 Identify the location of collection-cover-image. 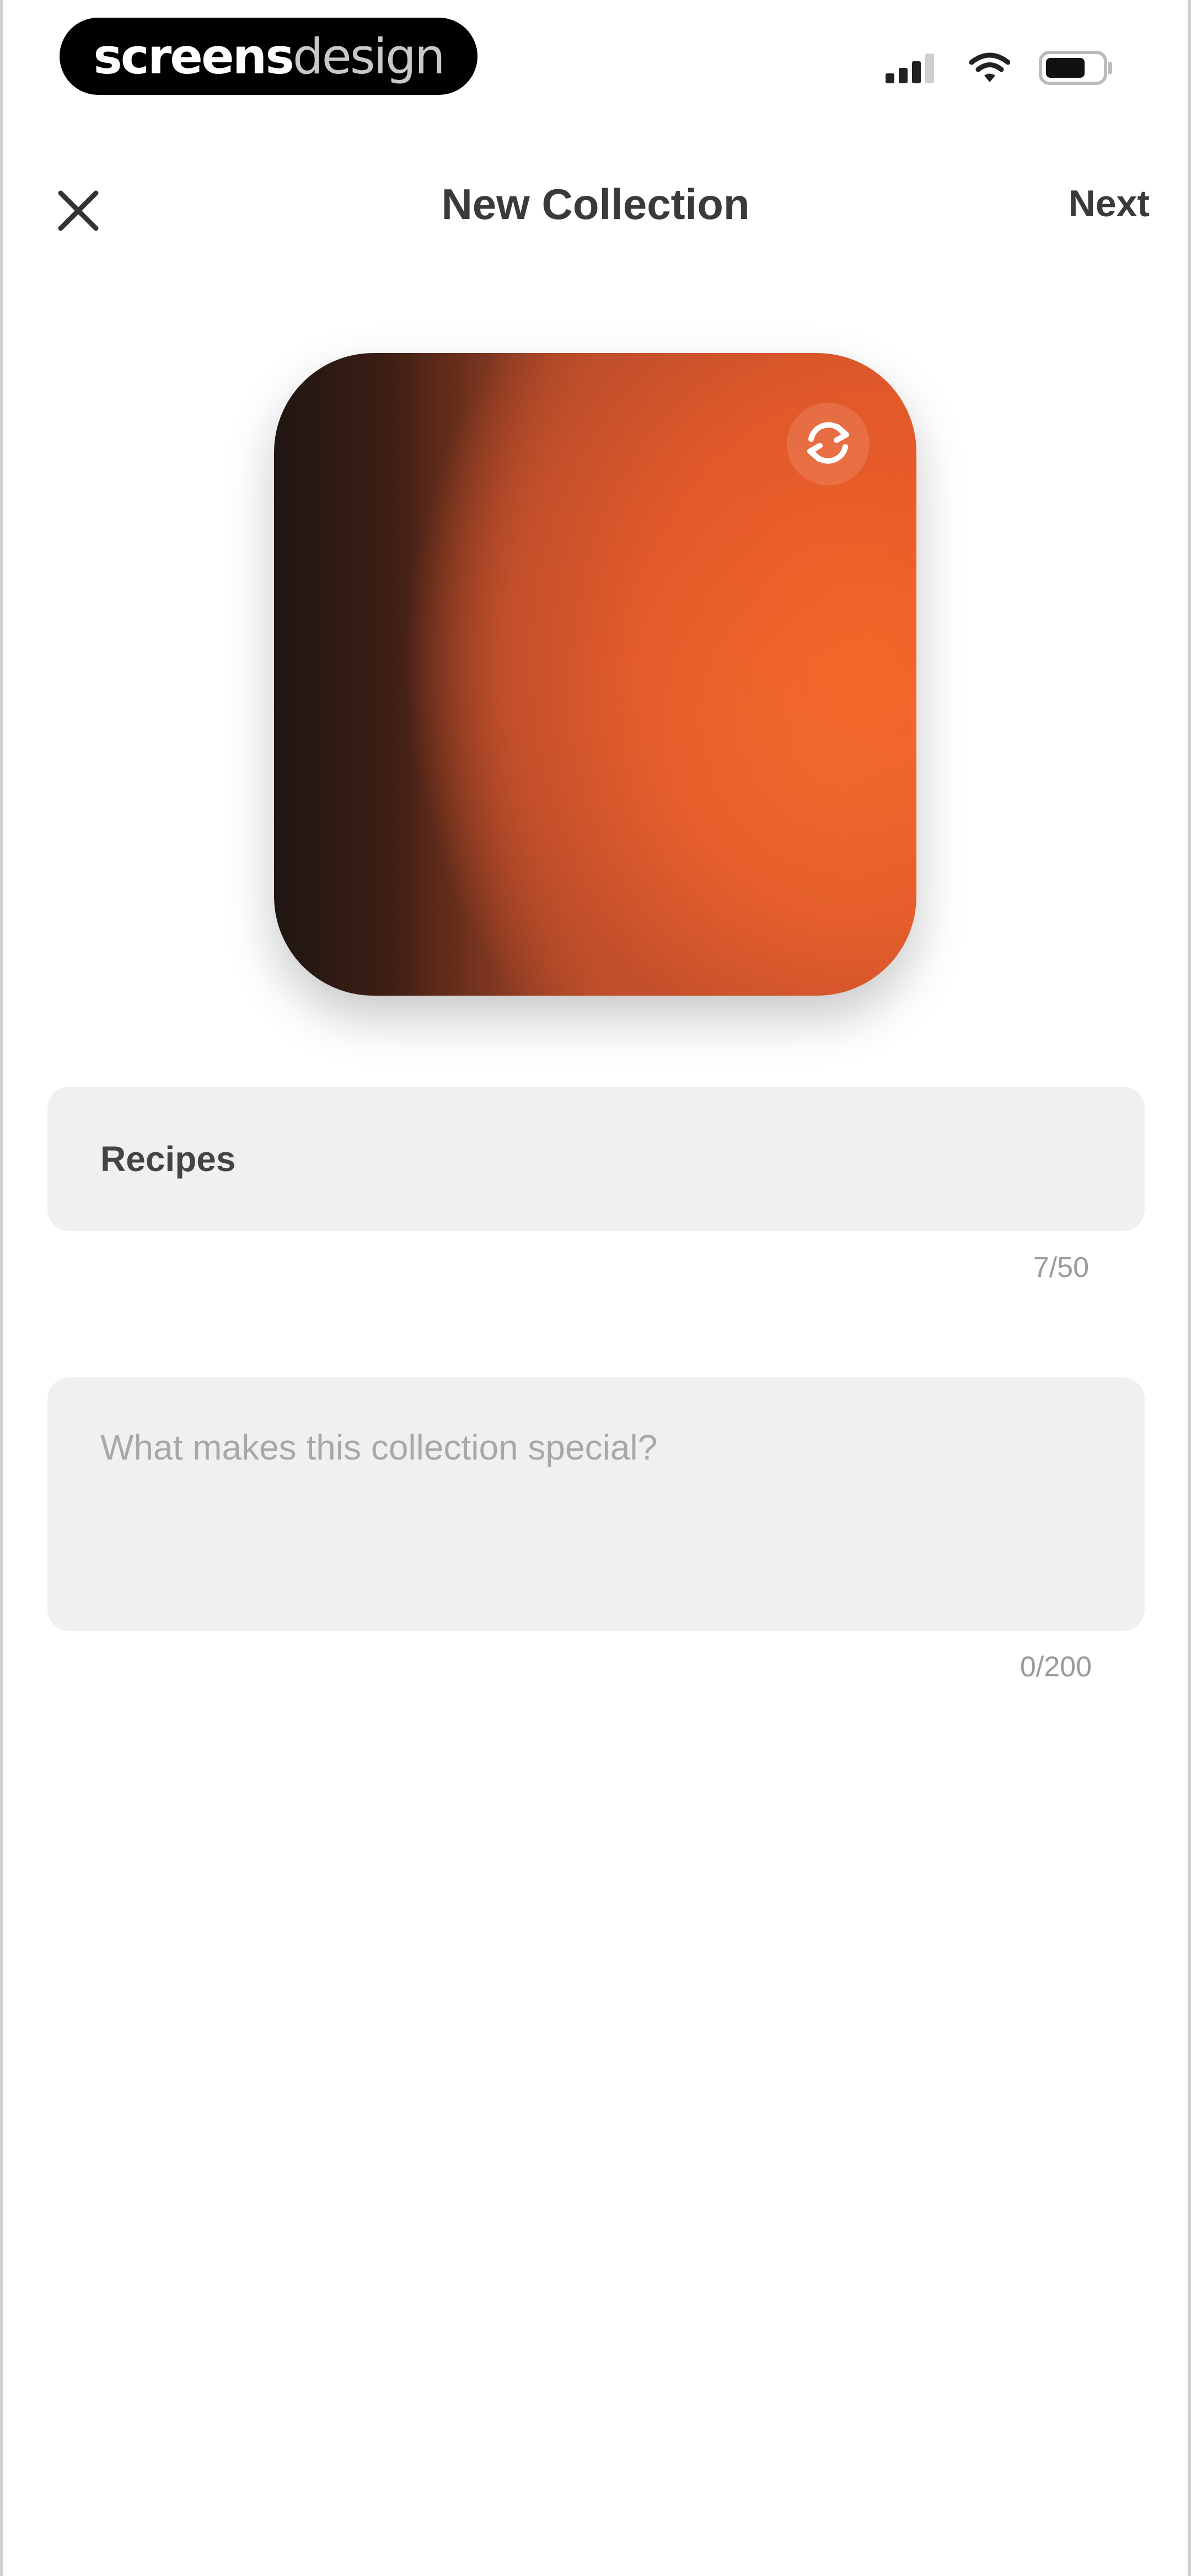
(595, 674).